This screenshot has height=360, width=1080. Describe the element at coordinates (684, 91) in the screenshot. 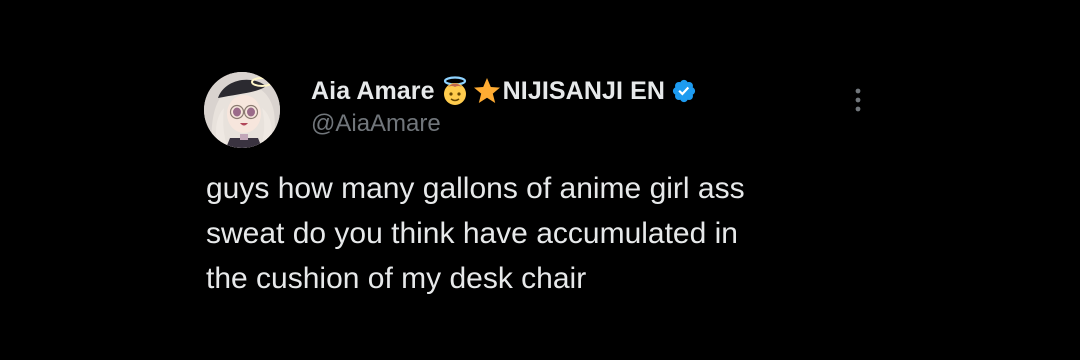

I see `verified-badge-icon` at that location.